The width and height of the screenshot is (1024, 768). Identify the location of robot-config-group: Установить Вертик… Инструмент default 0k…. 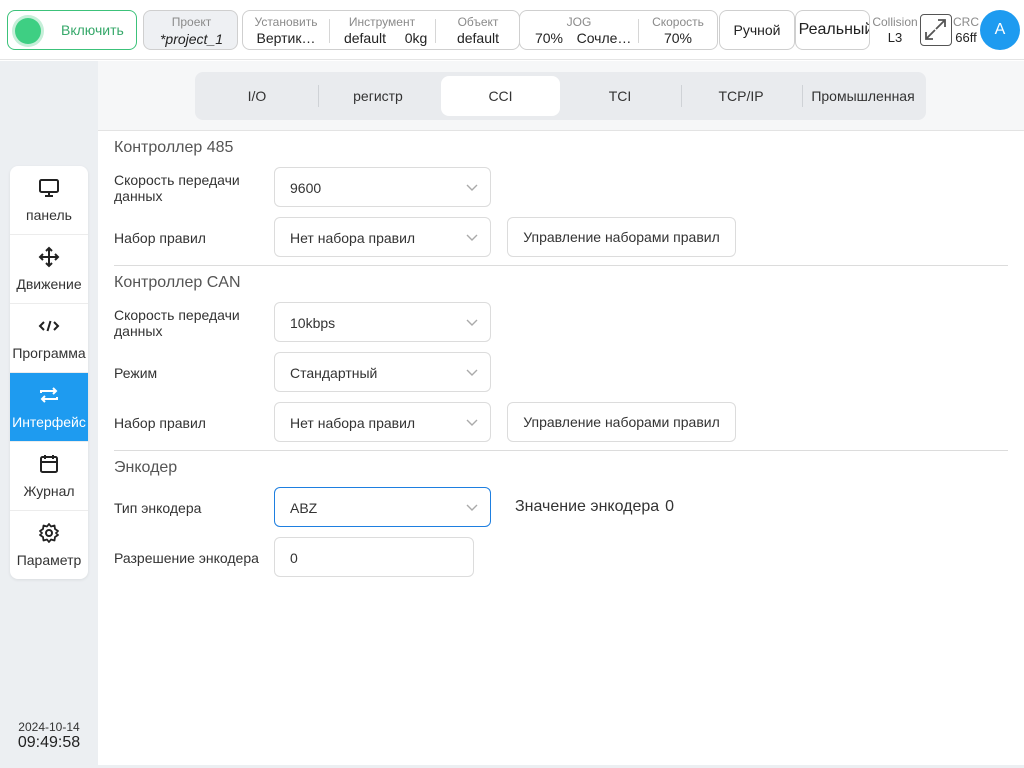
(381, 30).